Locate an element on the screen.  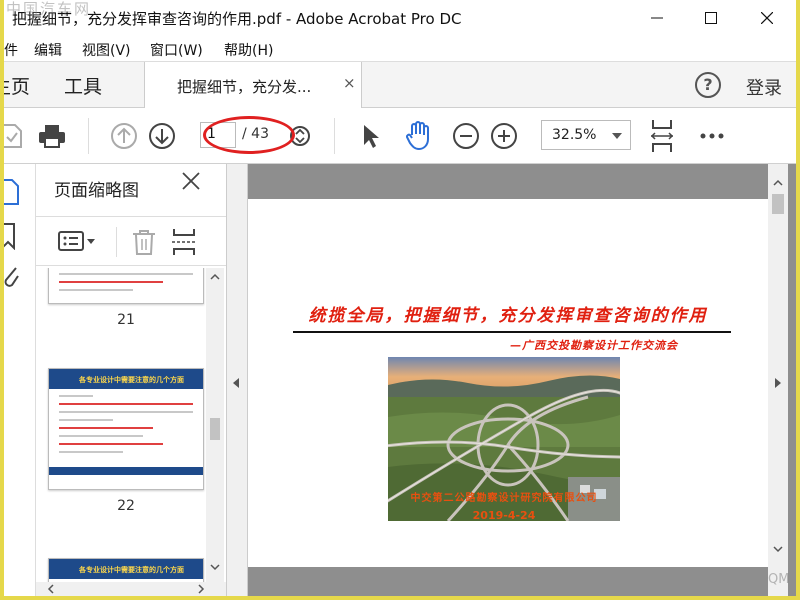
list-options-icon is located at coordinates (76, 241).